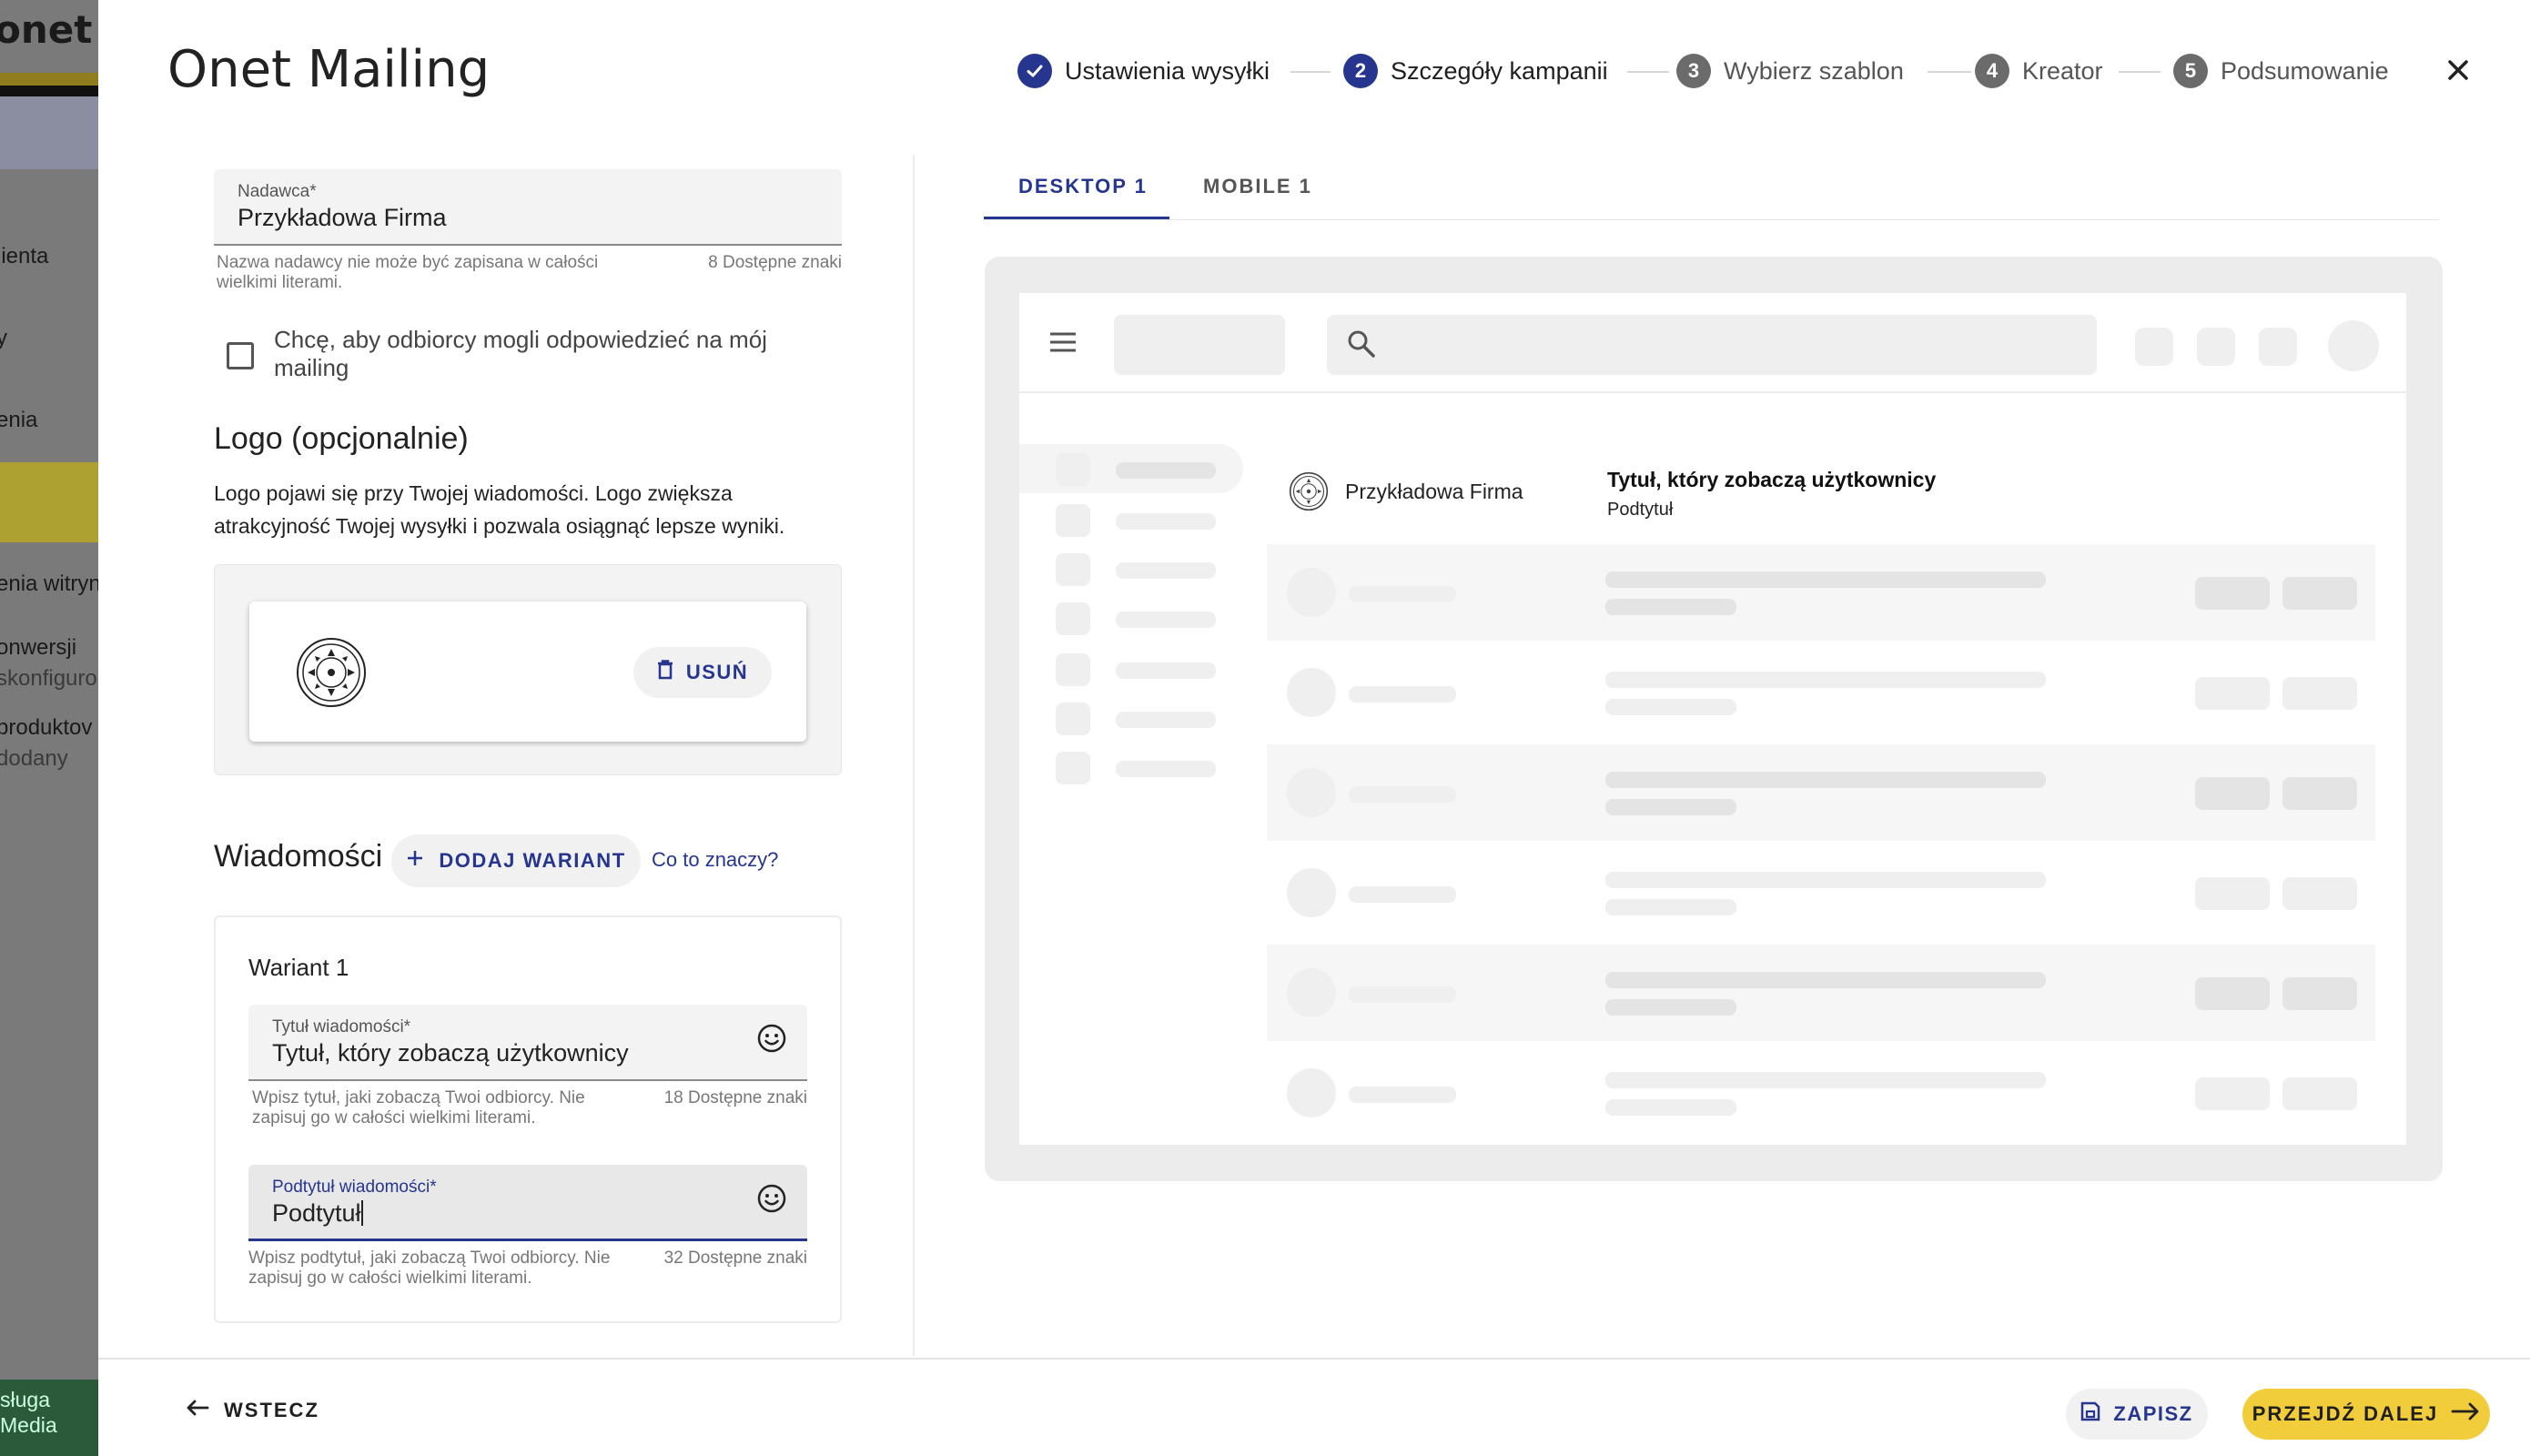 The width and height of the screenshot is (2530, 1456). What do you see at coordinates (50, 502) in the screenshot?
I see `background-nav-highlight` at bounding box center [50, 502].